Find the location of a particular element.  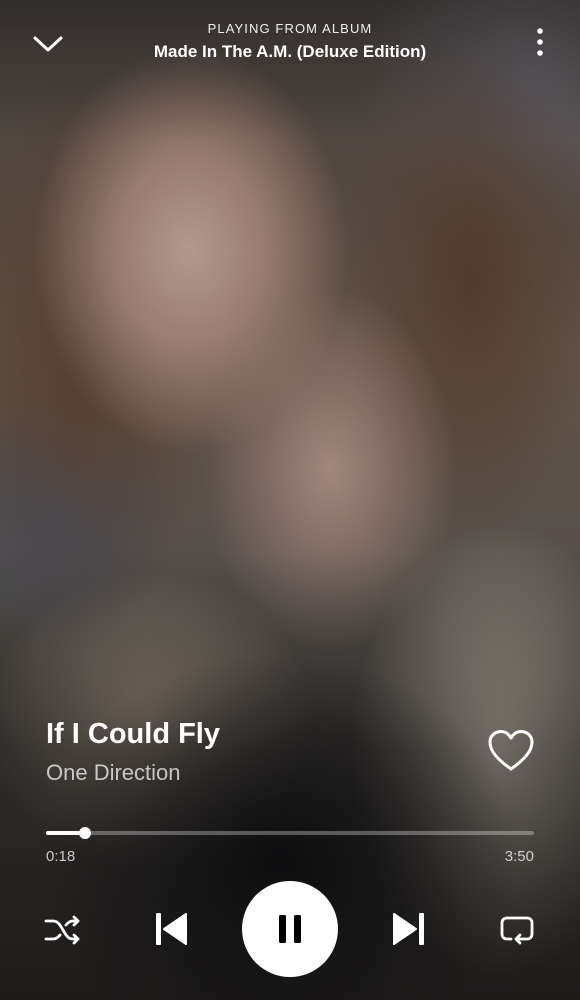

pause-icon is located at coordinates (290, 929).